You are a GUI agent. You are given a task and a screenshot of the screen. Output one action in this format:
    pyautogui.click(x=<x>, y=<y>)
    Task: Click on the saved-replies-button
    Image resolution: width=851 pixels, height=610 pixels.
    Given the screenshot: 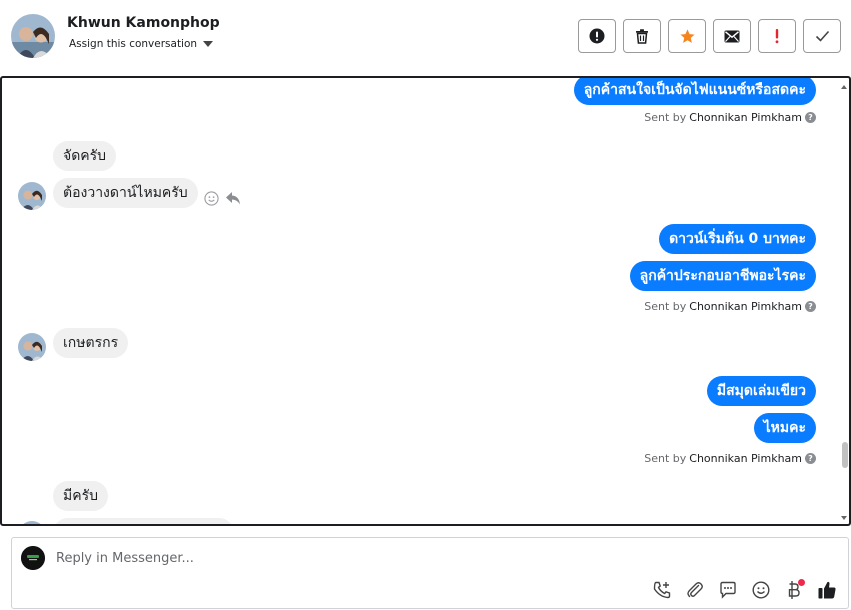 What is the action you would take?
    pyautogui.click(x=728, y=590)
    